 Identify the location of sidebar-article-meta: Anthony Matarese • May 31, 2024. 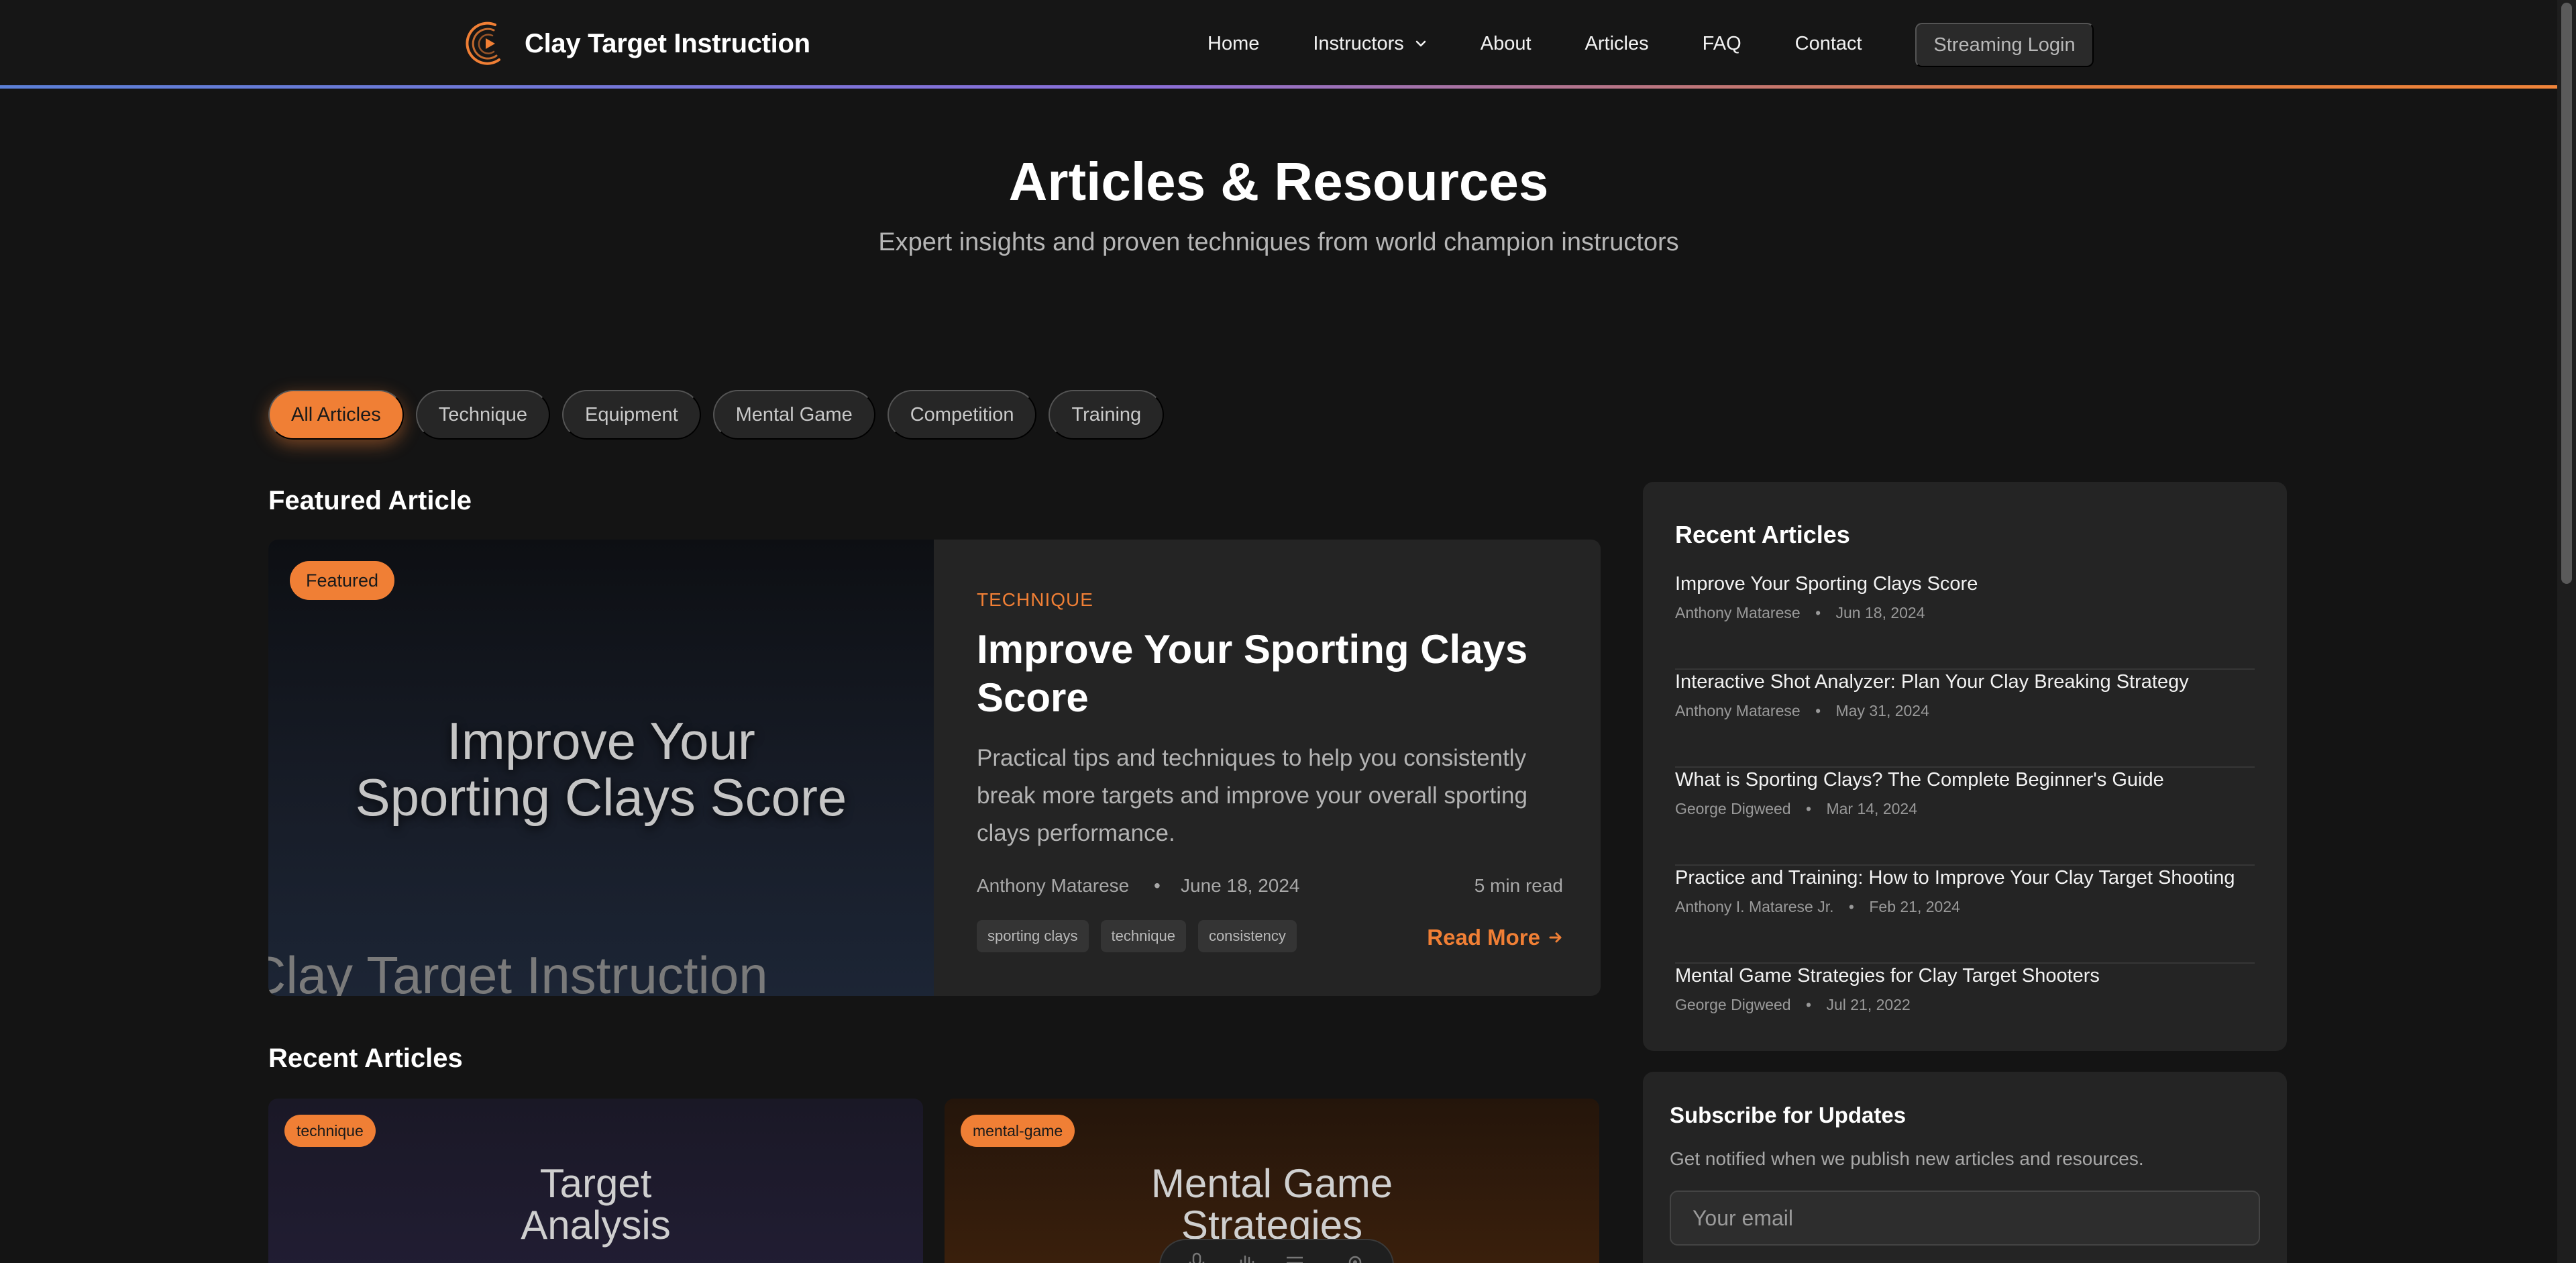
(1802, 711).